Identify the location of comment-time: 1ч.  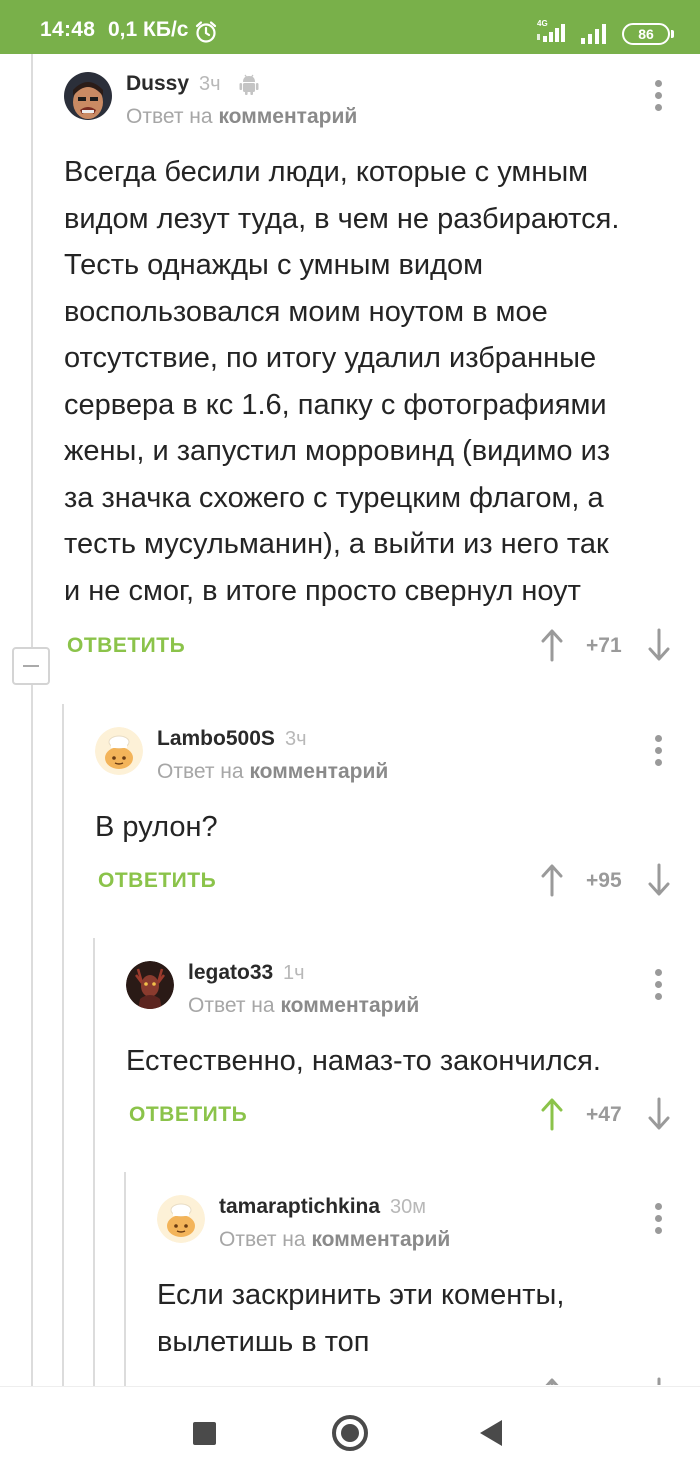
(294, 973).